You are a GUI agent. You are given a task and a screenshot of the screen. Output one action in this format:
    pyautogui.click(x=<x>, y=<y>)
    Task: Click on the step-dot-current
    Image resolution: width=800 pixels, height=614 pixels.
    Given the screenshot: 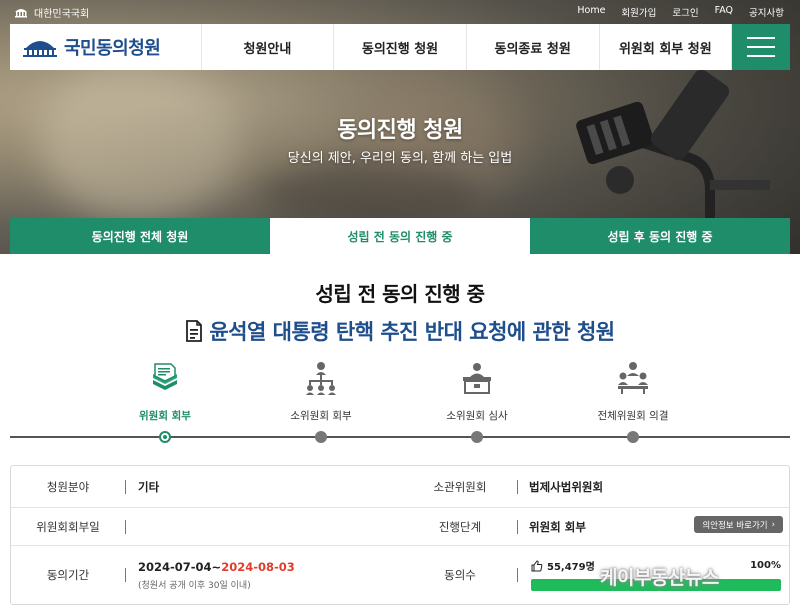 What is the action you would take?
    pyautogui.click(x=165, y=437)
    